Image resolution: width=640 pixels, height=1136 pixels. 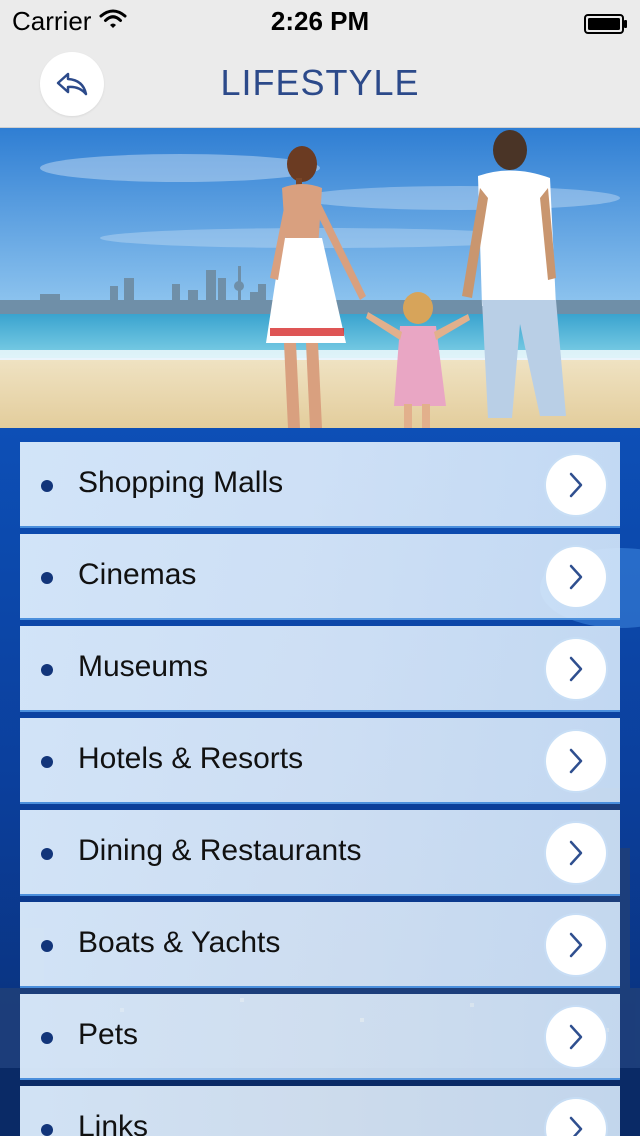 What do you see at coordinates (191, 758) in the screenshot?
I see `menu-item-label: Hotels & Resorts` at bounding box center [191, 758].